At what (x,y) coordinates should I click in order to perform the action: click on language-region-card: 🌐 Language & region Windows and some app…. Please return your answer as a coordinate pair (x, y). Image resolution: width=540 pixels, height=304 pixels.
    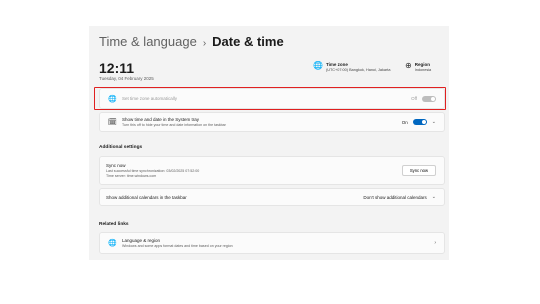
    Looking at the image, I should click on (272, 243).